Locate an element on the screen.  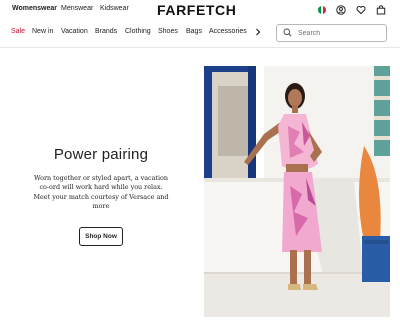
shop-now-button: Shop Now is located at coordinates (101, 236).